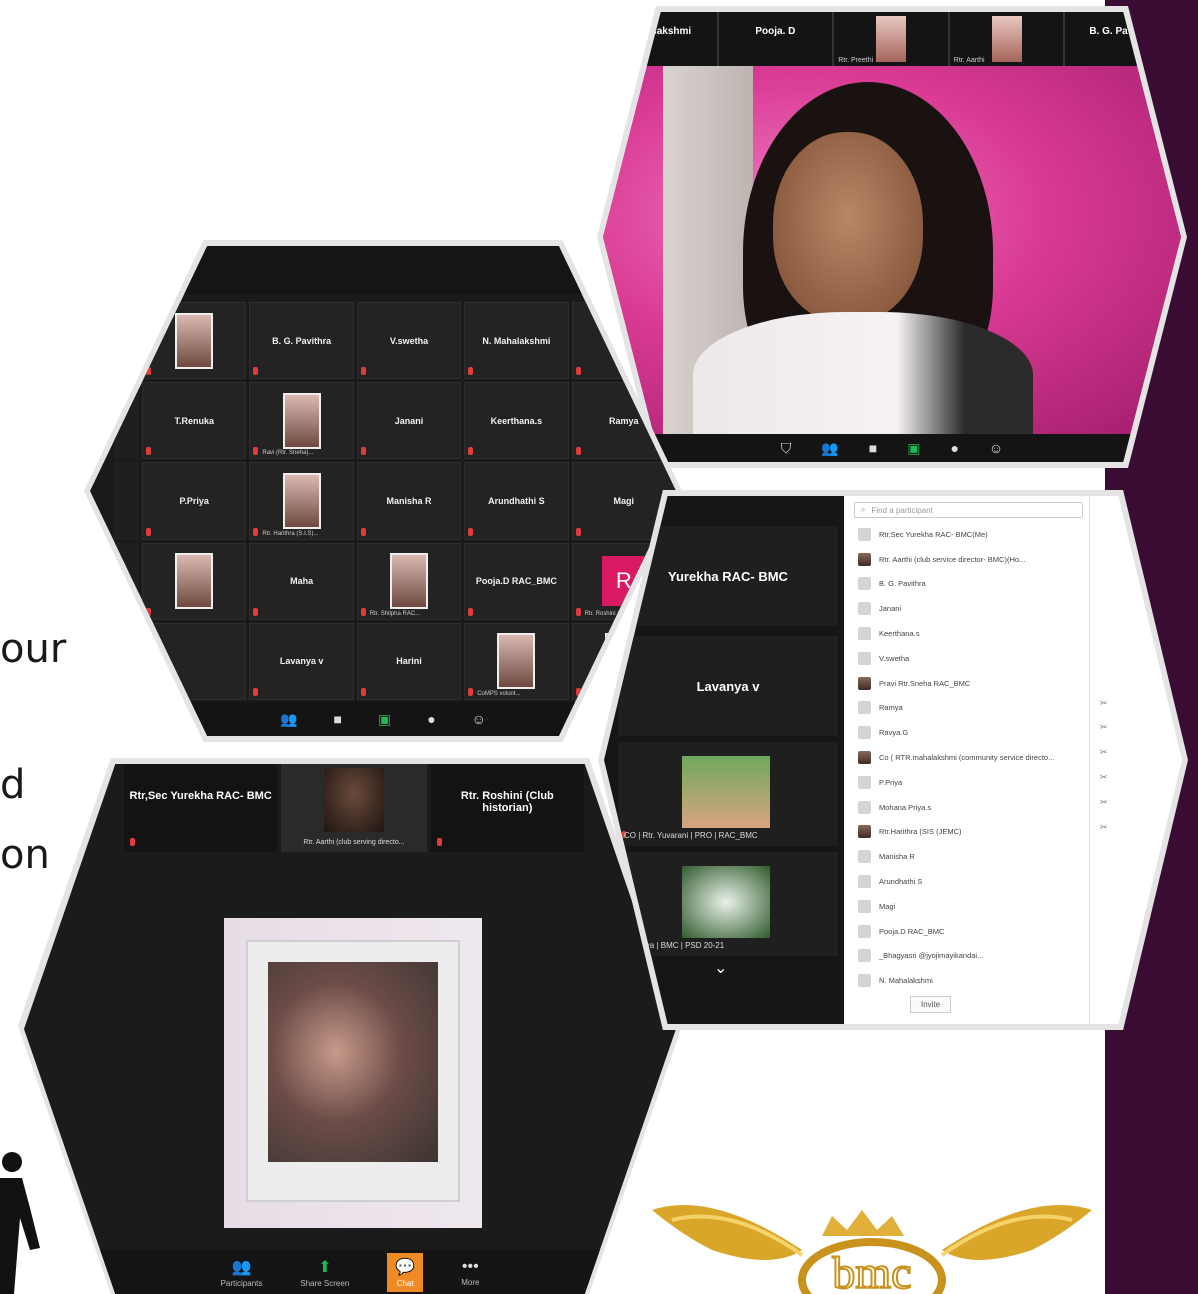 Image resolution: width=1198 pixels, height=1294 pixels. What do you see at coordinates (863, 509) in the screenshot?
I see `search-icon: ⌕` at bounding box center [863, 509].